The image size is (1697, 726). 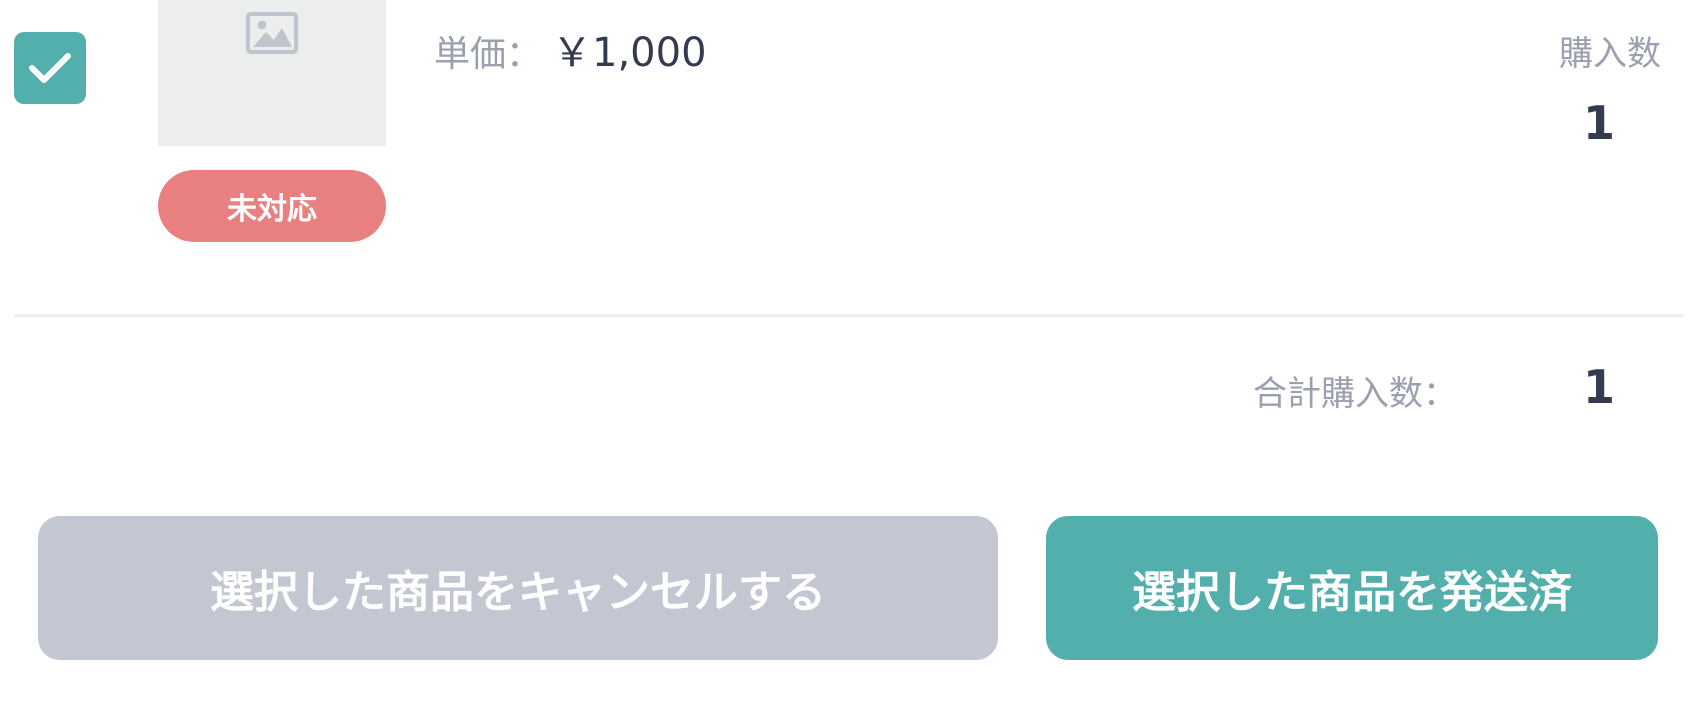 What do you see at coordinates (1355, 394) in the screenshot?
I see `total-quantity-label: 合計購入数：` at bounding box center [1355, 394].